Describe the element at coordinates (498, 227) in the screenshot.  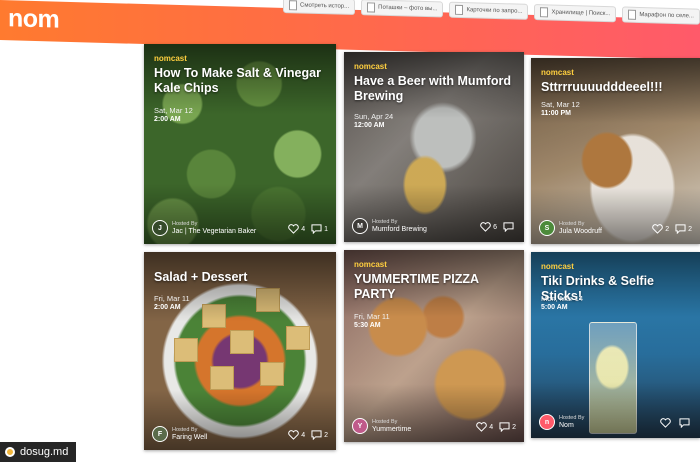
I see `card-stats: 6` at that location.